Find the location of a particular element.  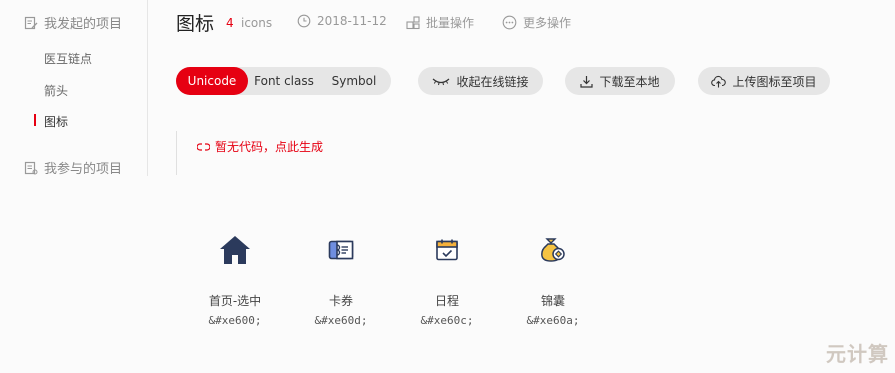

icon-card-calendar: 日程 &#xe60c; is located at coordinates (447, 278).